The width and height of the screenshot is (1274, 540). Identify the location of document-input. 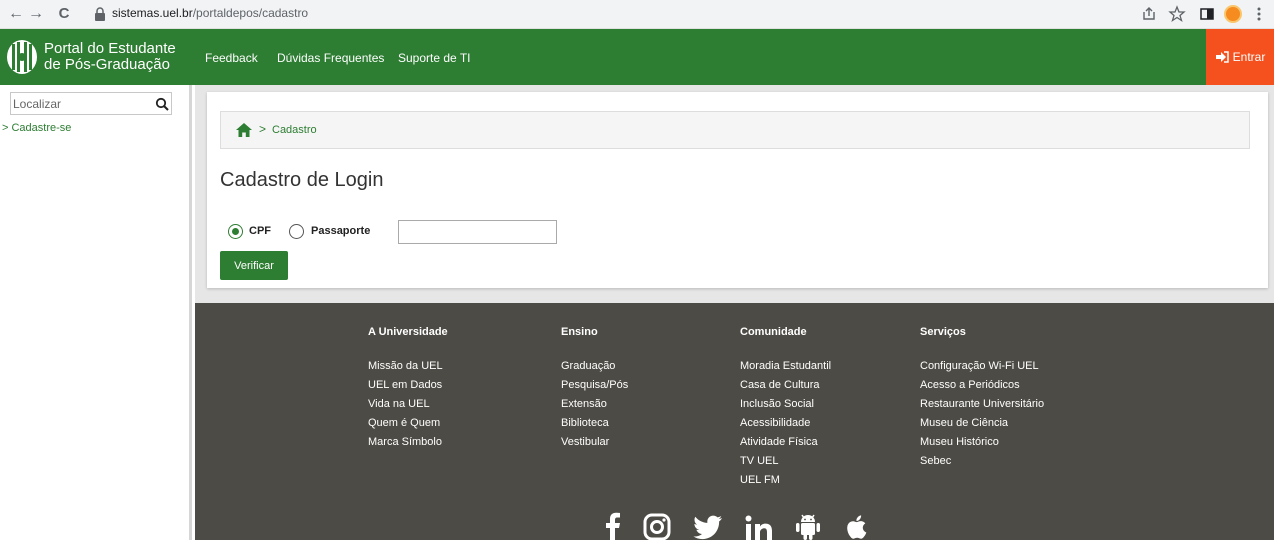
(477, 232).